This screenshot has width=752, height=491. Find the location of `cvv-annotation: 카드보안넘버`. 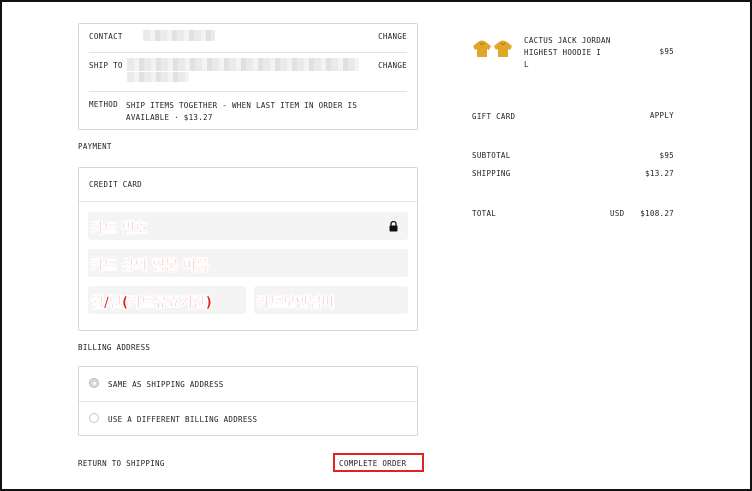

cvv-annotation: 카드보안넘버 is located at coordinates (296, 303).